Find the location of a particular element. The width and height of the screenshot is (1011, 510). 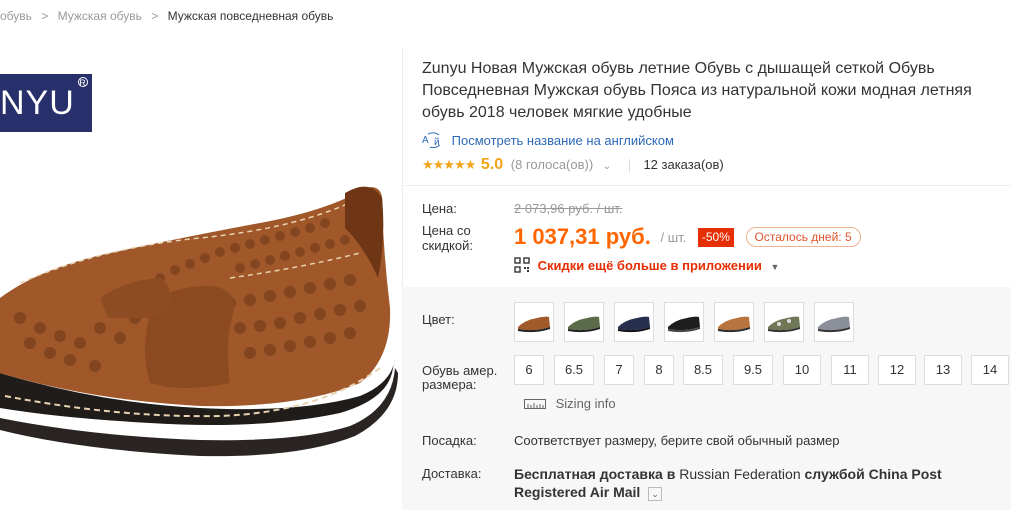

app-discount-text: Скидки ещё больше в приложении is located at coordinates (650, 265).